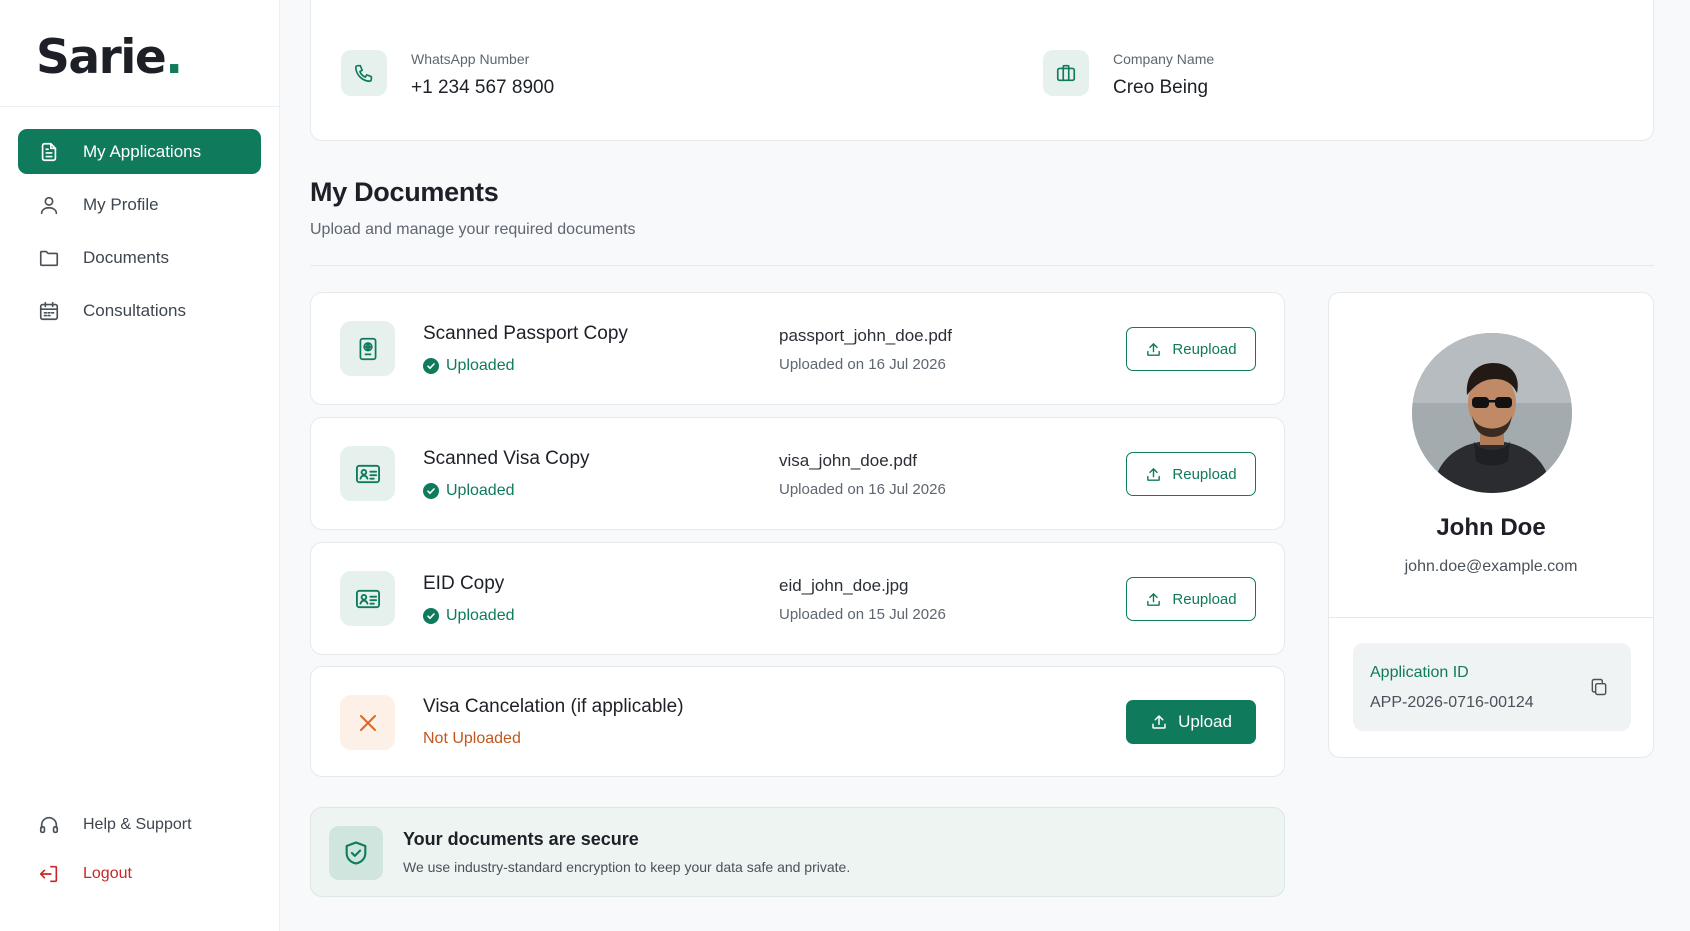  Describe the element at coordinates (1205, 721) in the screenshot. I see `button-label: Upload` at that location.